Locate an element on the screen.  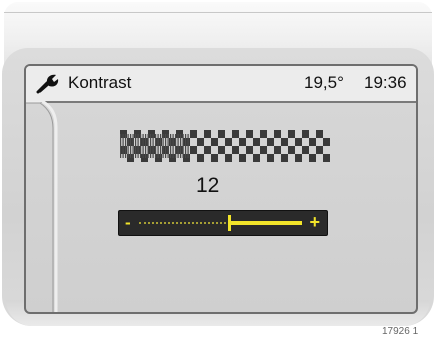
contrast-test-pattern is located at coordinates (225, 146).